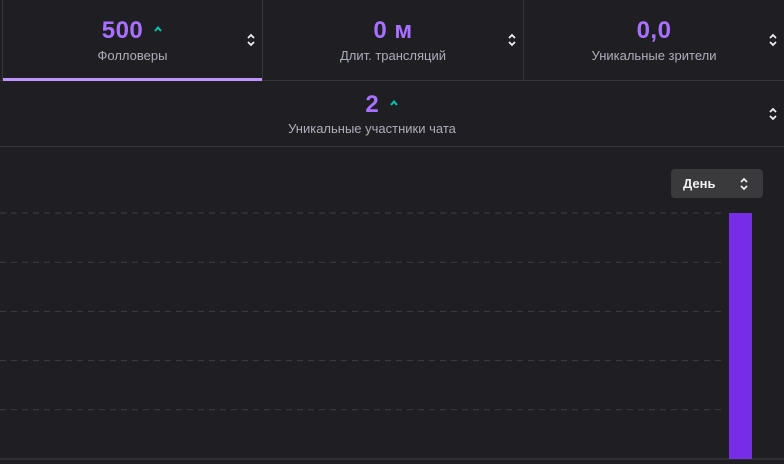 This screenshot has height=464, width=784. What do you see at coordinates (372, 104) in the screenshot?
I see `stat-value: 2` at bounding box center [372, 104].